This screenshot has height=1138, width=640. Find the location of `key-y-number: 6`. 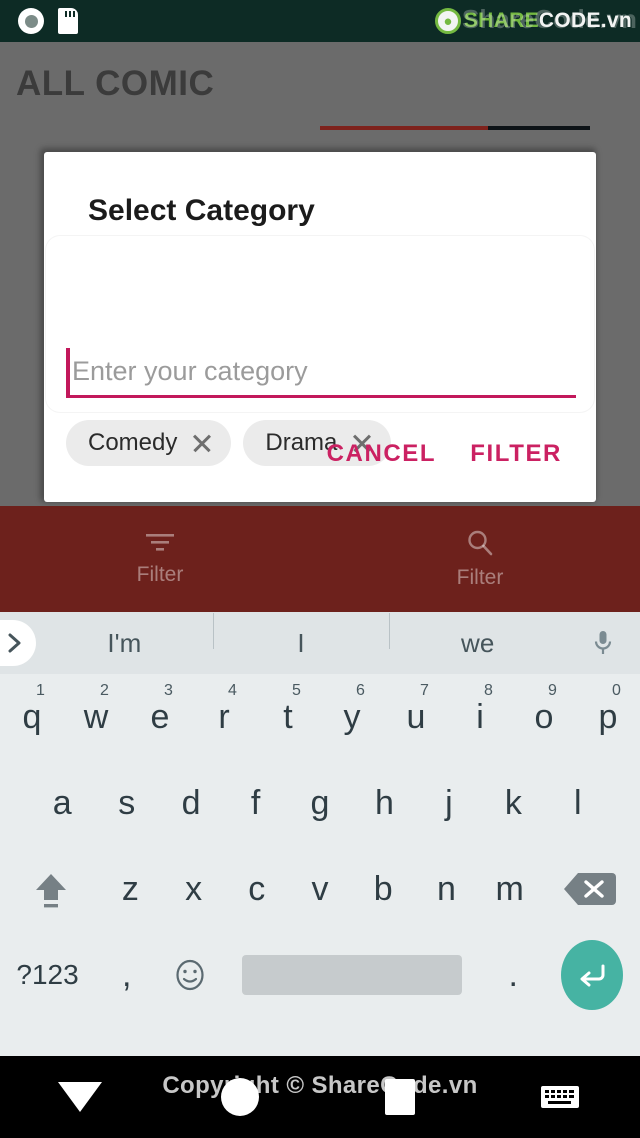

key-y-number: 6 is located at coordinates (360, 690).